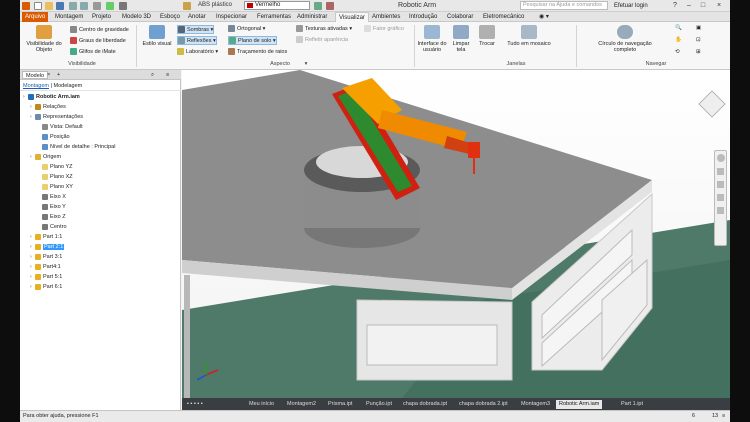  I want to click on tree-item: Plano XY, so click(55, 187).